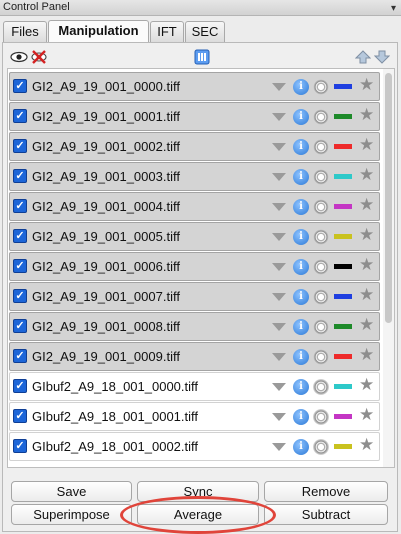  Describe the element at coordinates (194, 206) in the screenshot. I see `file-row: ✓ GI2_A9_19_001_0004.tiff i ★` at that location.